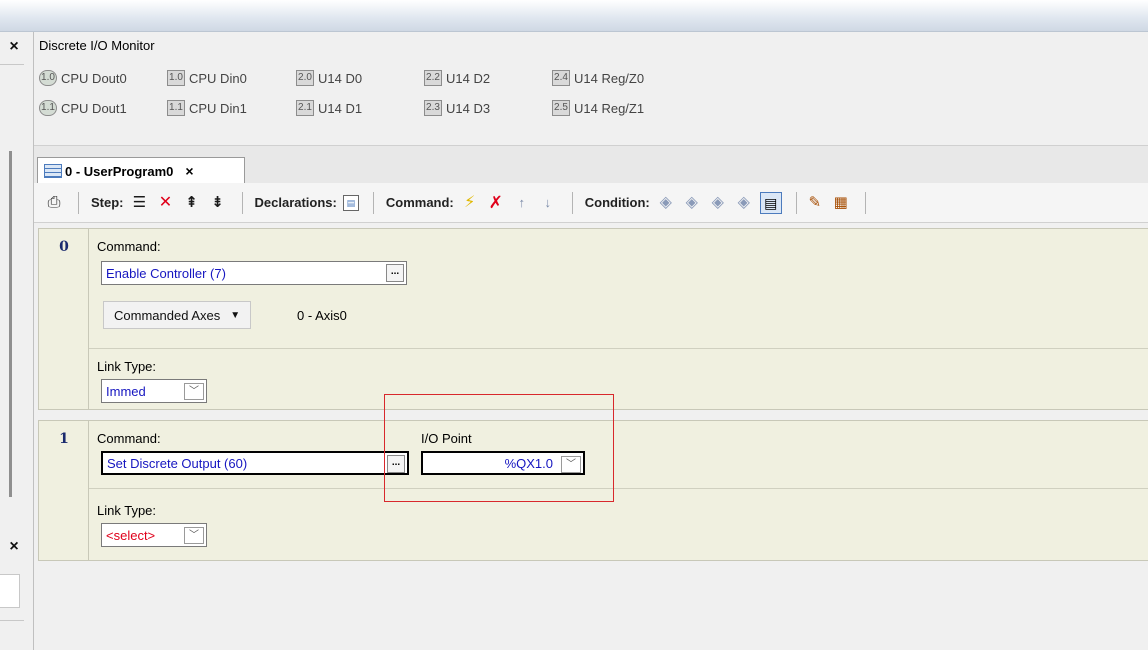 Image resolution: width=1148 pixels, height=650 pixels. Describe the element at coordinates (692, 203) in the screenshot. I see `delete-condition-icon: ◈` at that location.